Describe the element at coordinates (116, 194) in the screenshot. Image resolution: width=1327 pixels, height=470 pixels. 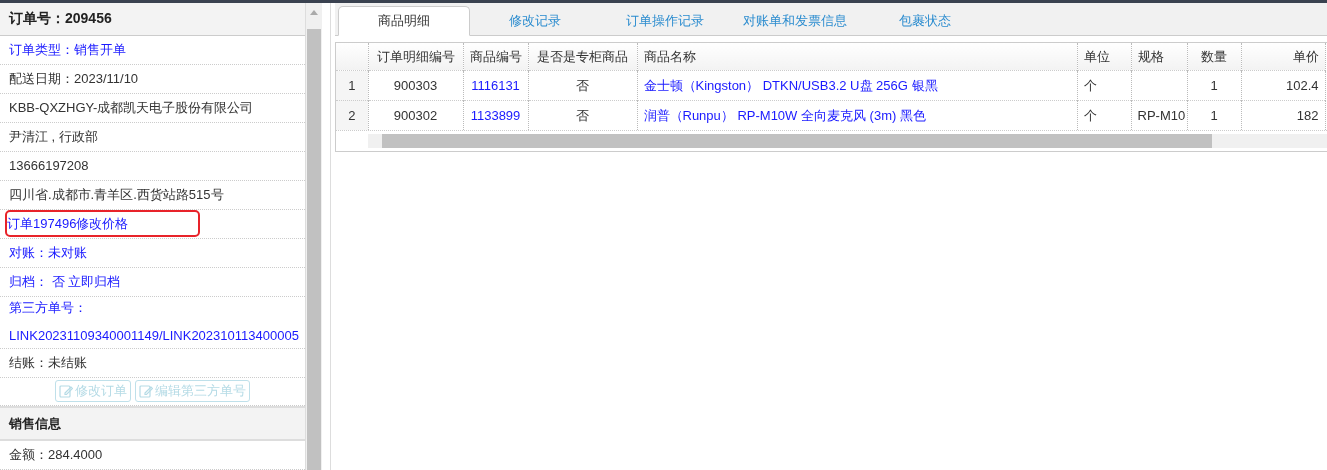
I see `order-info: 四川省.成都市.青羊区.西货站路515号` at that location.